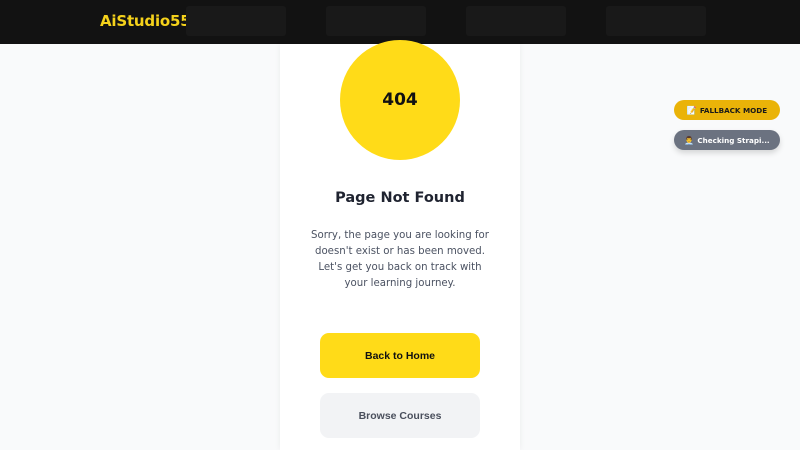 The width and height of the screenshot is (800, 450). Describe the element at coordinates (400, 355) in the screenshot. I see `back-to-home-button: Back to Home` at that location.